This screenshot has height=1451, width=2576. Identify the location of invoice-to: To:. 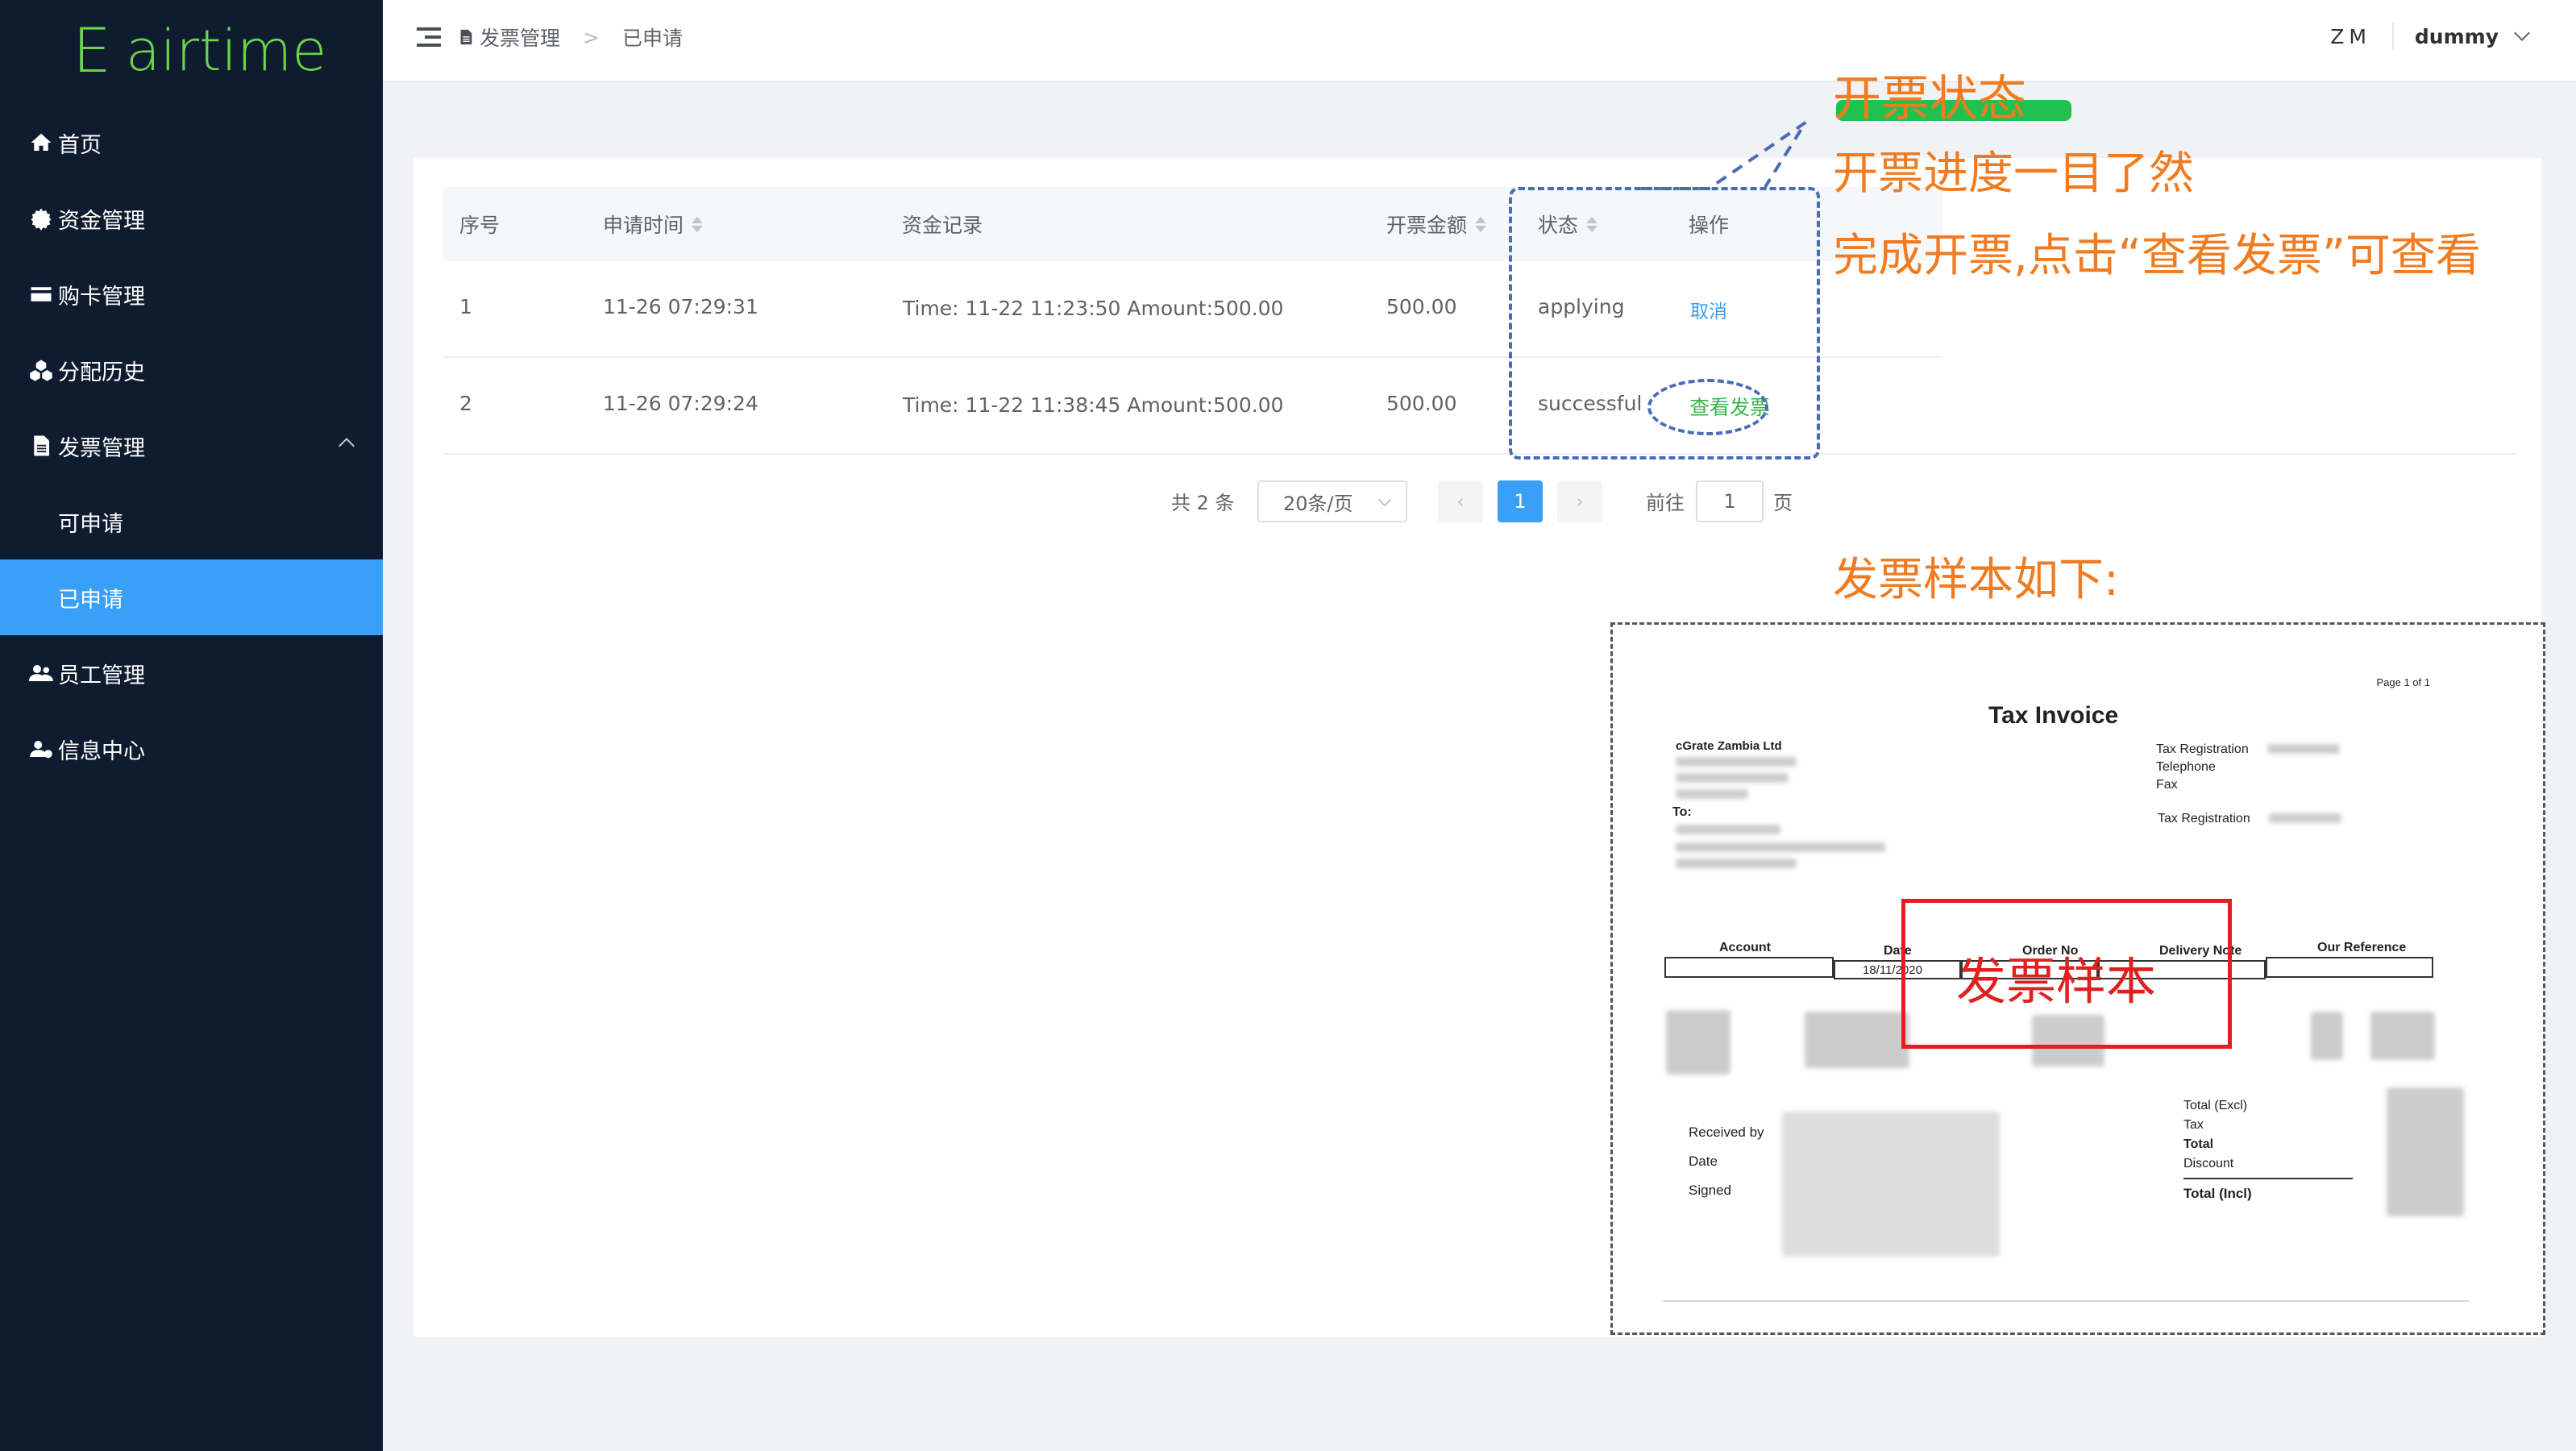
(1682, 812).